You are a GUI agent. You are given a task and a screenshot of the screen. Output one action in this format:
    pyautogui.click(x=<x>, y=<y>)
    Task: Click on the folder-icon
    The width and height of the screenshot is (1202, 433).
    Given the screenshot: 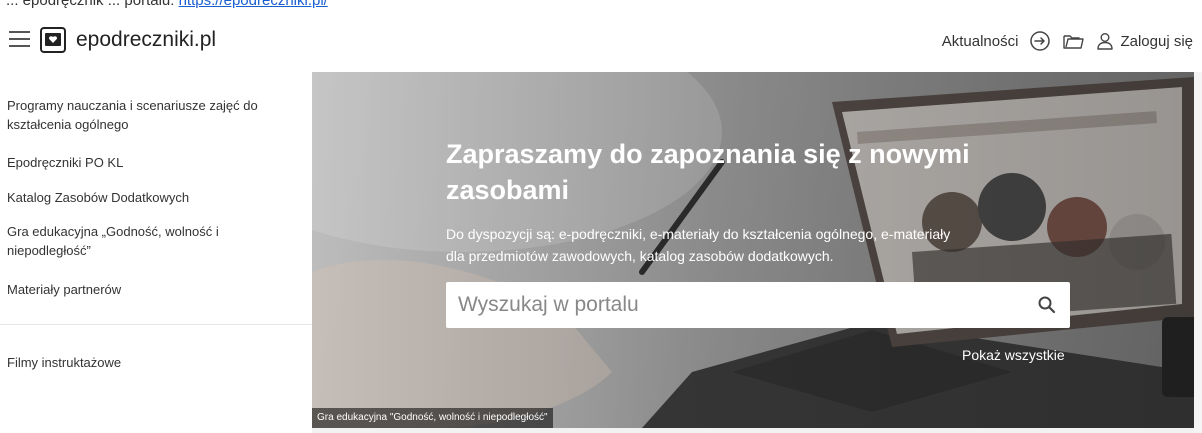 What is the action you would take?
    pyautogui.click(x=1073, y=41)
    